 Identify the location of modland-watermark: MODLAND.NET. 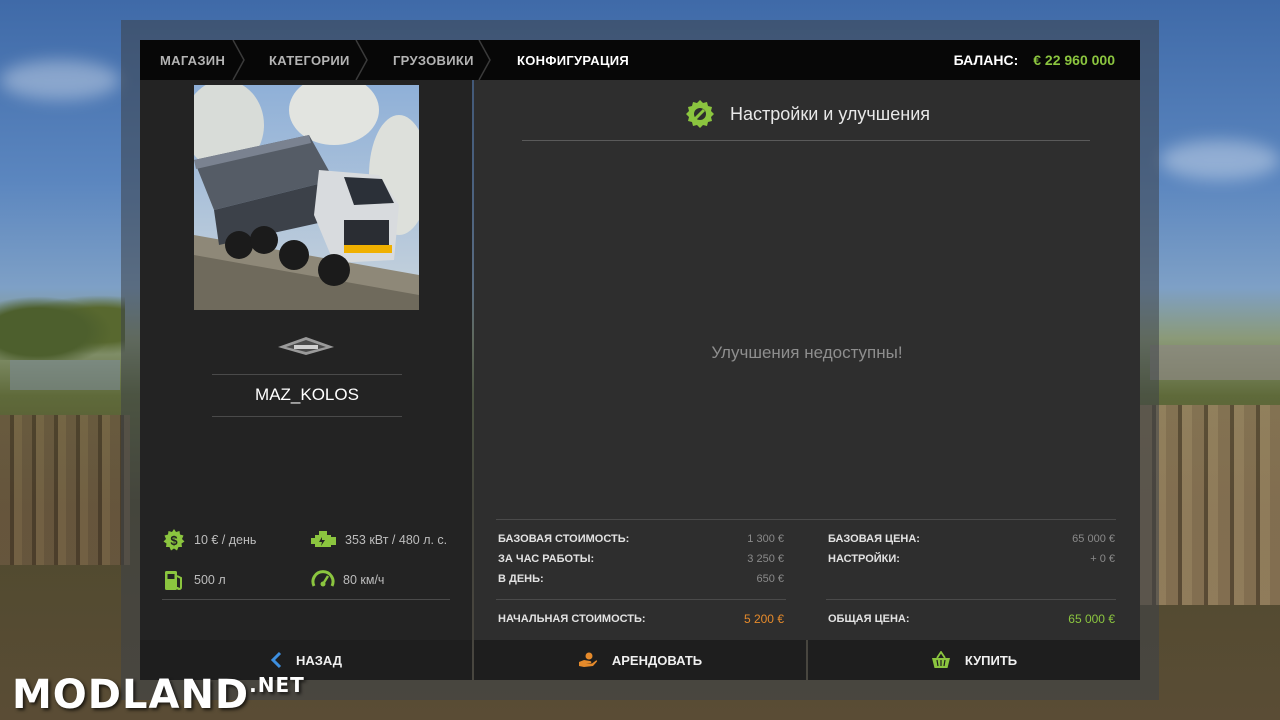
(158, 695).